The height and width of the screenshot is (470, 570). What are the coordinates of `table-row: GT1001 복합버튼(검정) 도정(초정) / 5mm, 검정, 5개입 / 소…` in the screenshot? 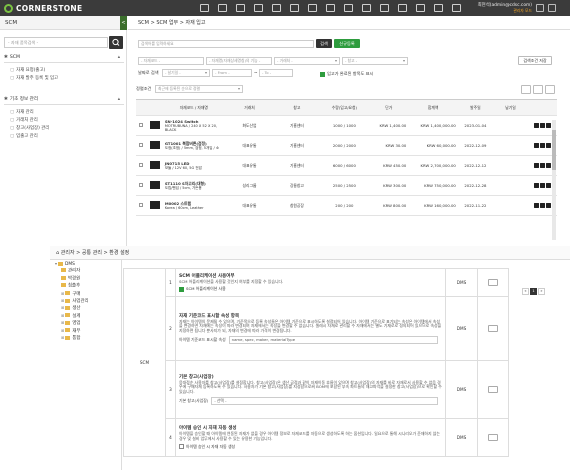 It's located at (346, 145).